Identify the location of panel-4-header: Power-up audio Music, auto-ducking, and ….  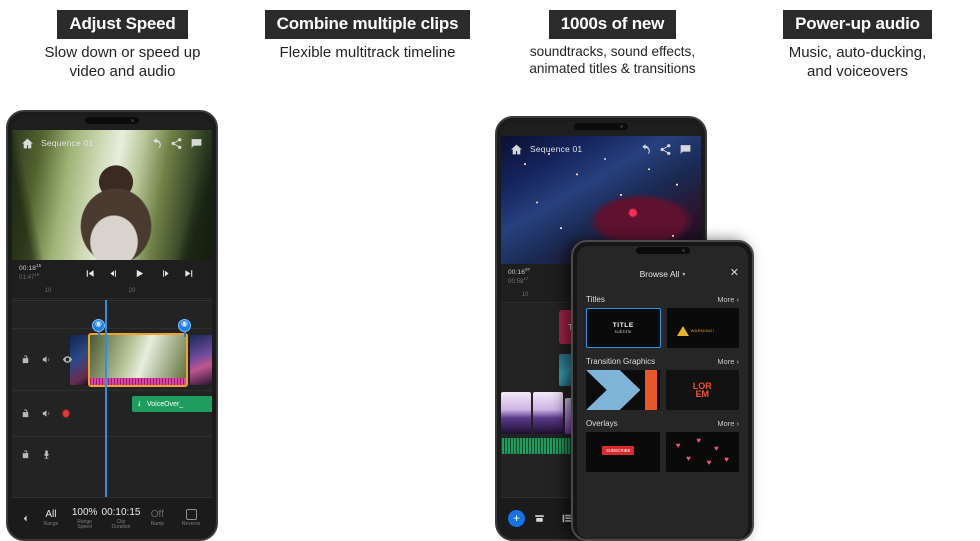
(857, 40).